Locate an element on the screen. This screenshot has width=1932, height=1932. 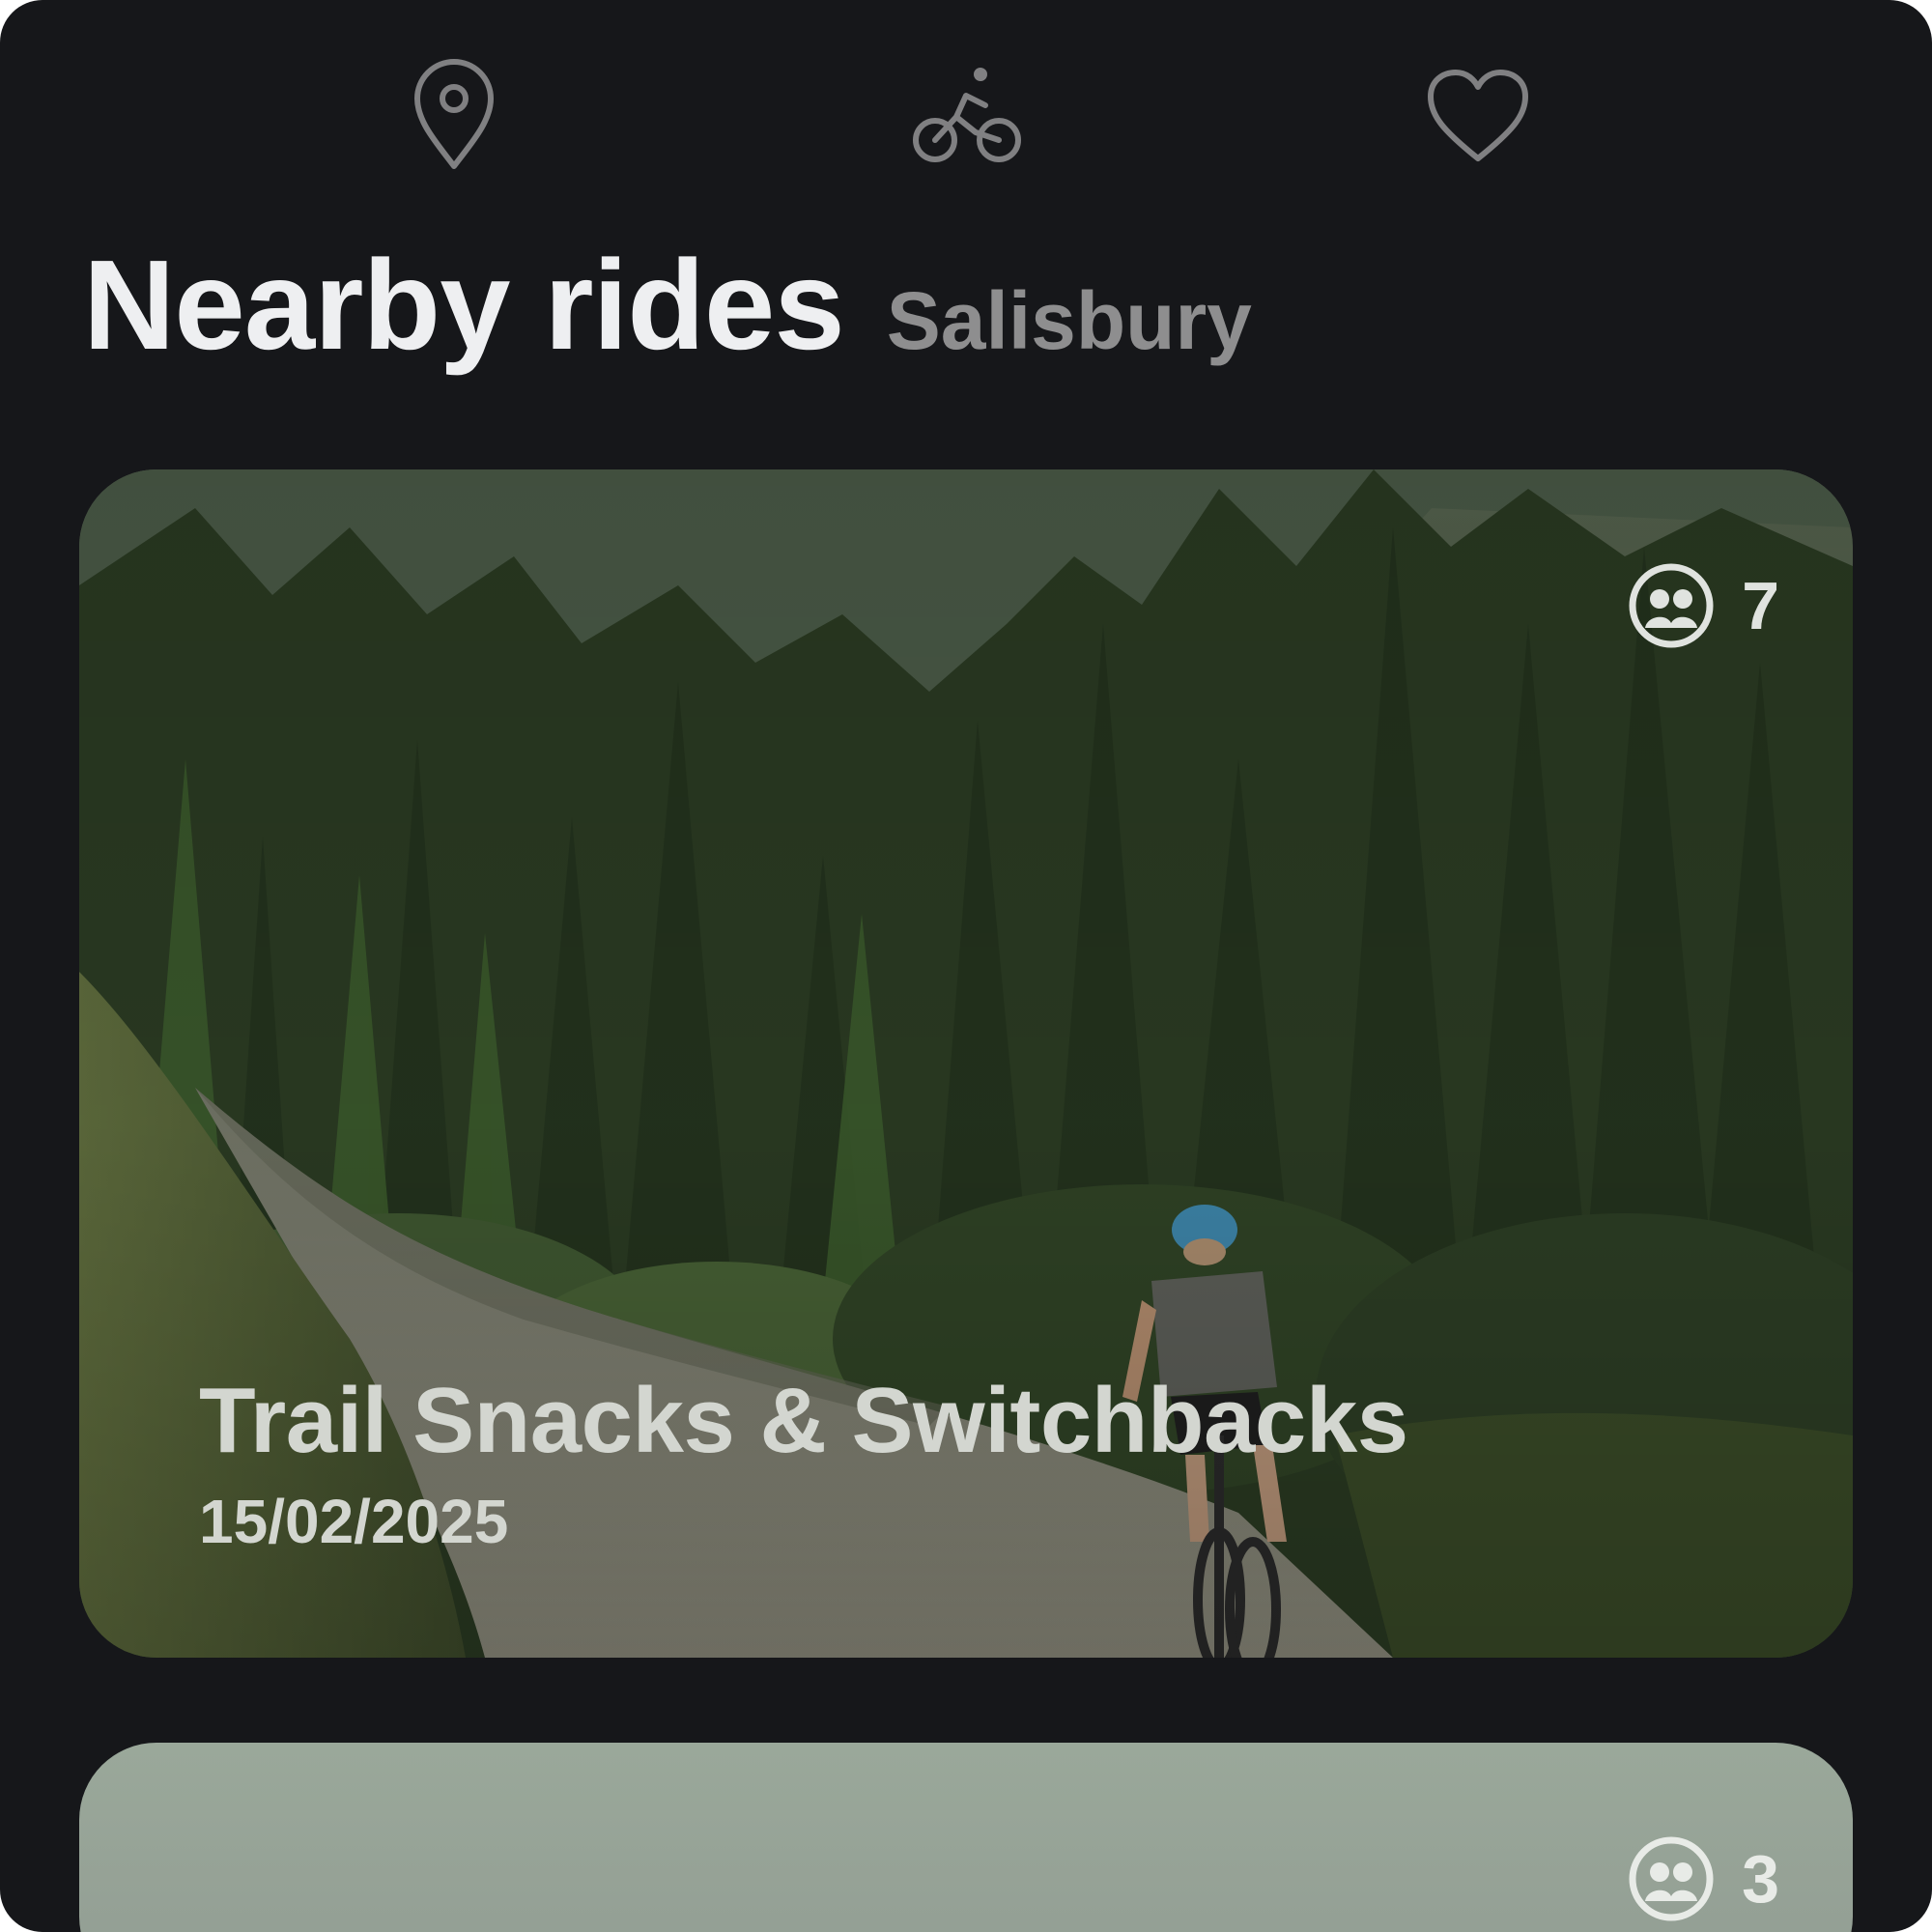
nav-favourites-button is located at coordinates (1478, 116).